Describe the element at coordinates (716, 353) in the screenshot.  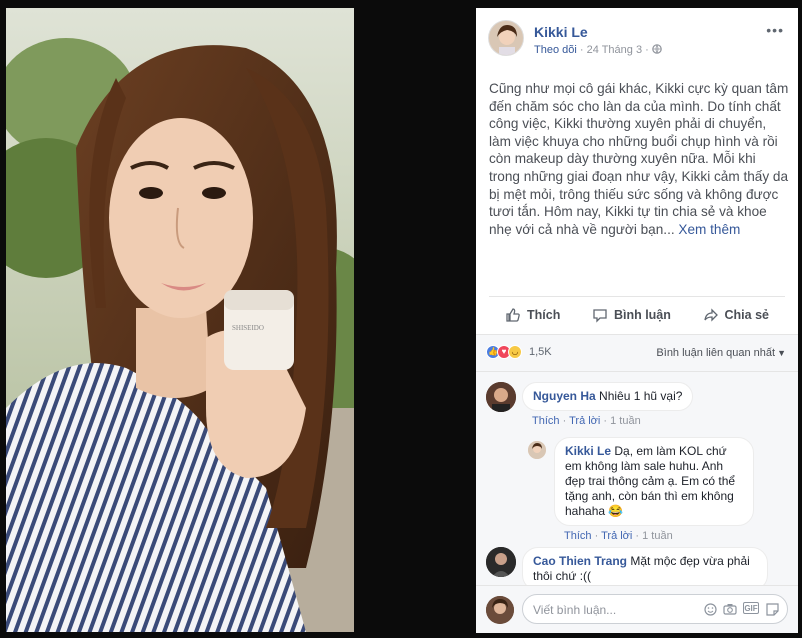
I see `sort-label: Bình luận liên quan nhất` at that location.